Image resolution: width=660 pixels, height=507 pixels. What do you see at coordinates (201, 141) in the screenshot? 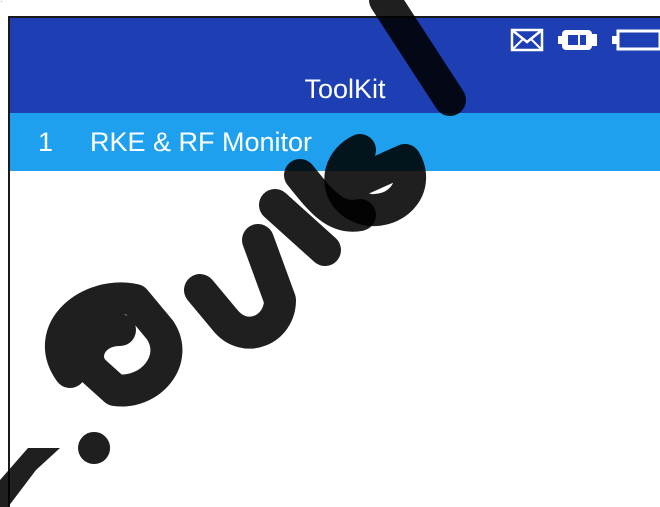
I see `menu-item-label: RKE & RF Monitor` at bounding box center [201, 141].